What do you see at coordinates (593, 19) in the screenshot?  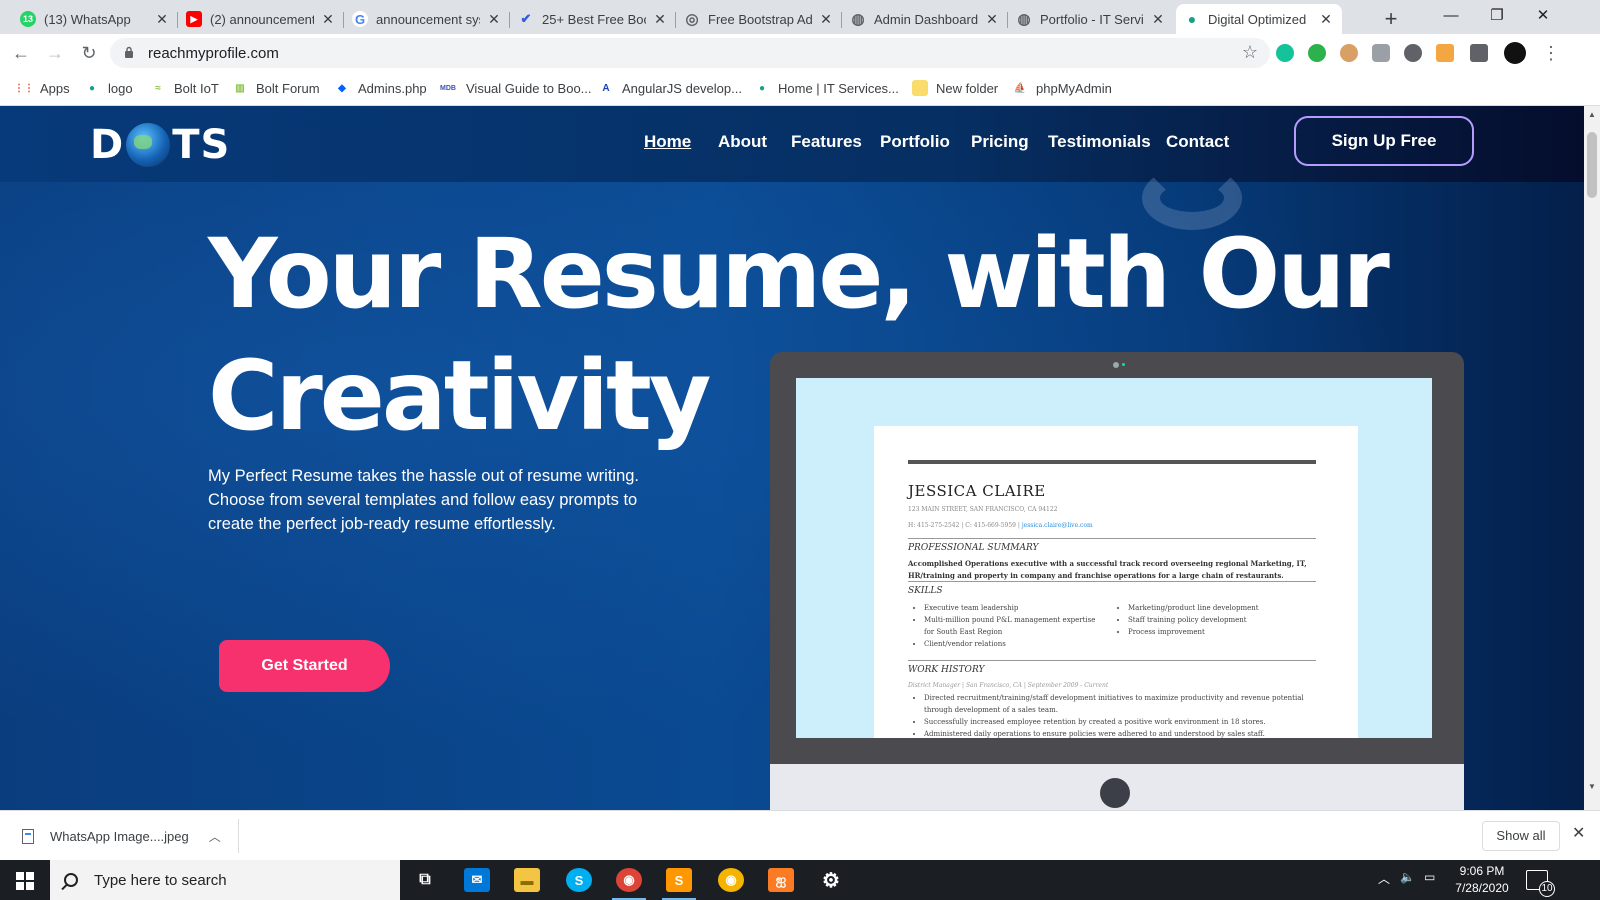 I see `tab-bootstrap-list: ✔ 25+ Best Free Boo ✕` at bounding box center [593, 19].